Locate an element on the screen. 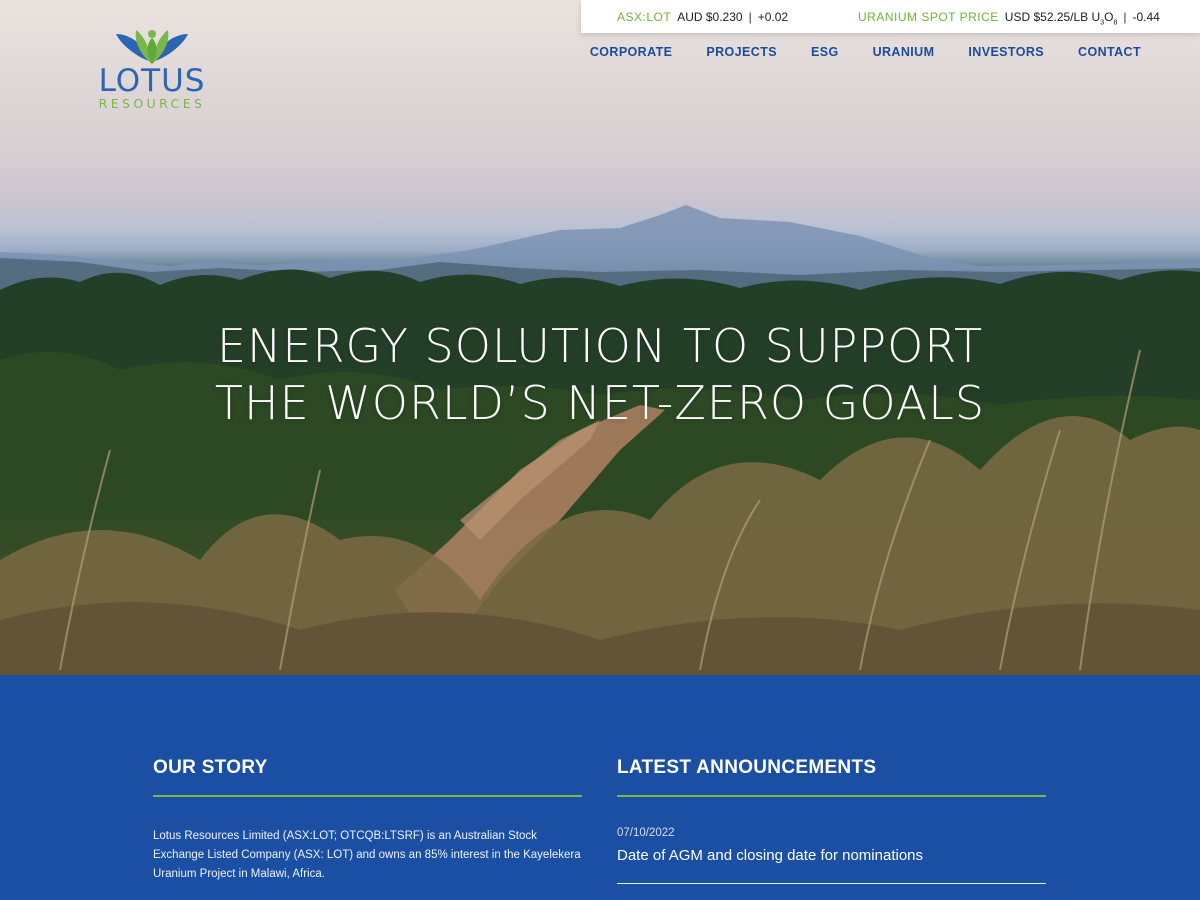 The width and height of the screenshot is (1200, 900). asx-ticker-label: ASX:LOT is located at coordinates (644, 17).